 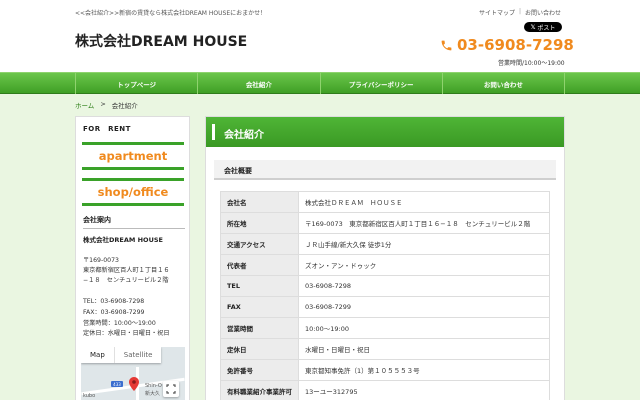 I want to click on table-row: 代表者 ズオン・アン・ドゥック, so click(x=385, y=265).